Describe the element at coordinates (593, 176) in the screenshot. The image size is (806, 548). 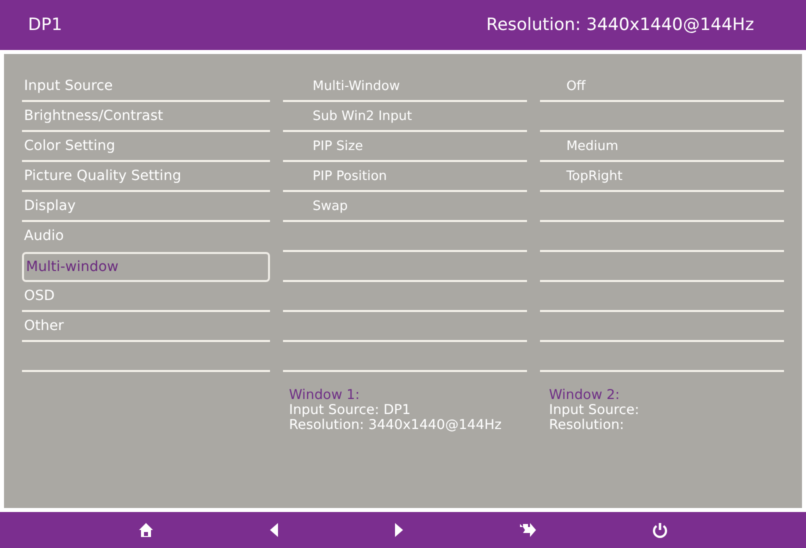
I see `setting-value: TopRight` at that location.